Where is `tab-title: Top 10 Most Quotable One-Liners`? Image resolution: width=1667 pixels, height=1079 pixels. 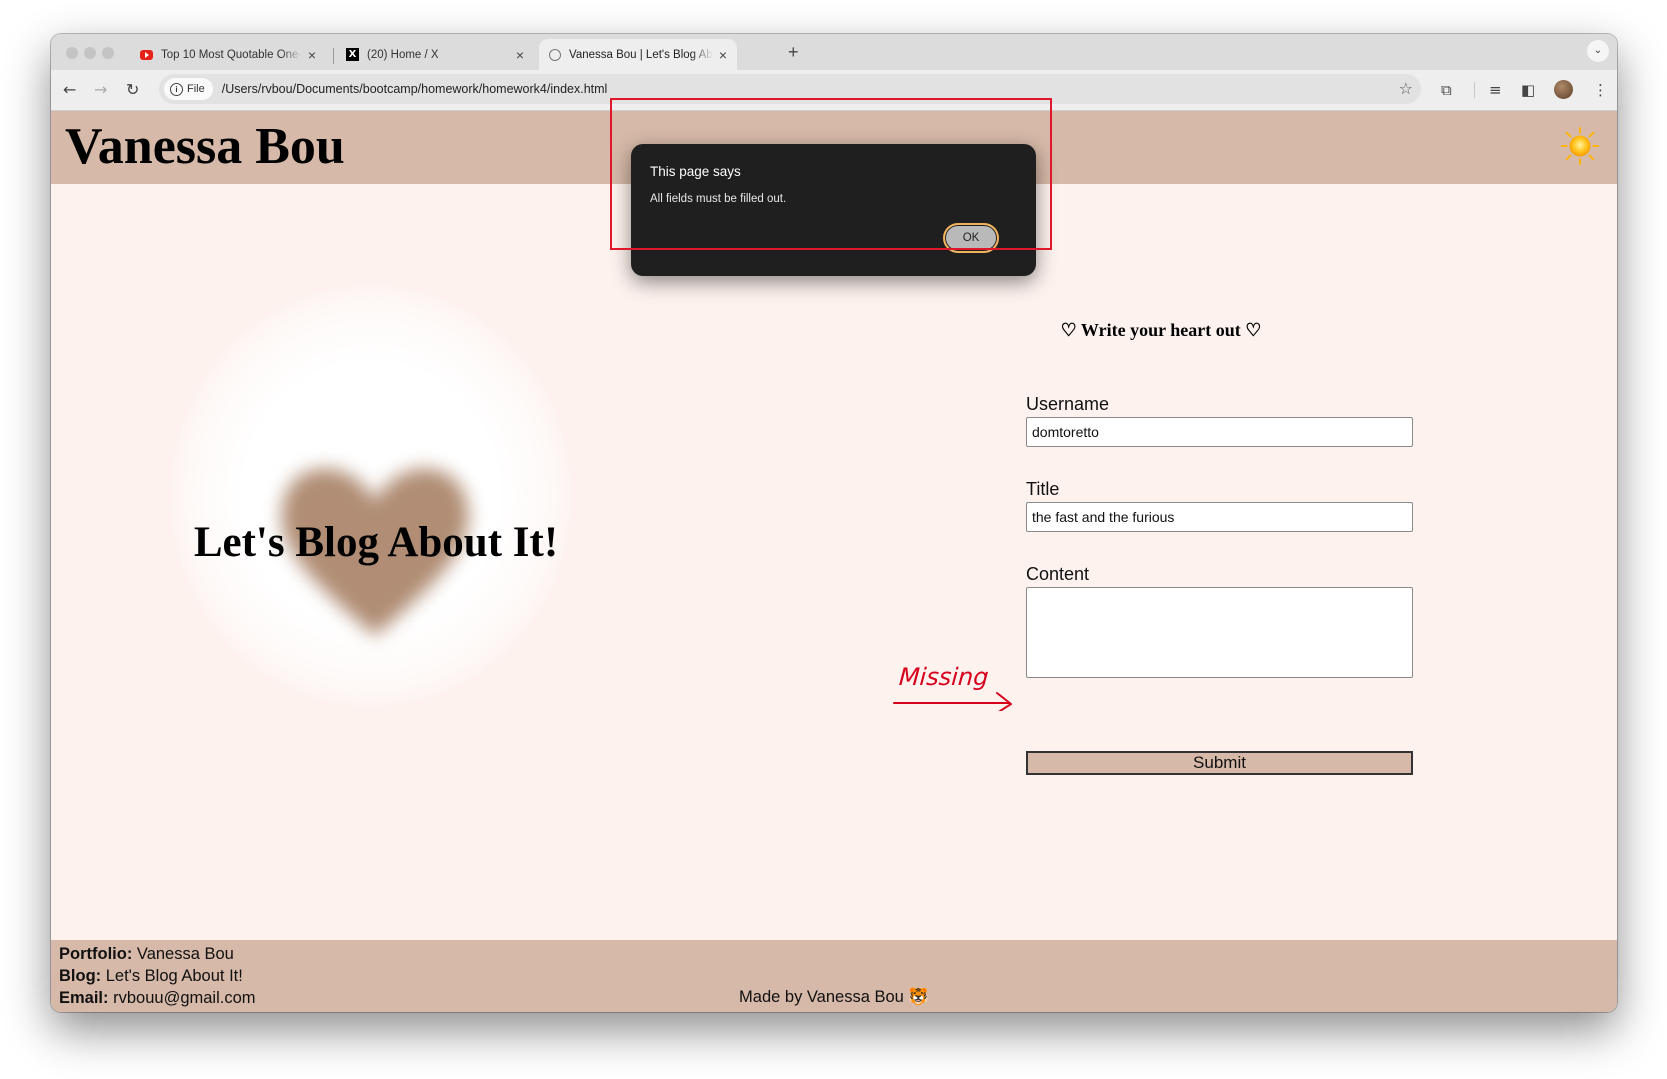
tab-title: Top 10 Most Quotable One-Liners is located at coordinates (231, 54).